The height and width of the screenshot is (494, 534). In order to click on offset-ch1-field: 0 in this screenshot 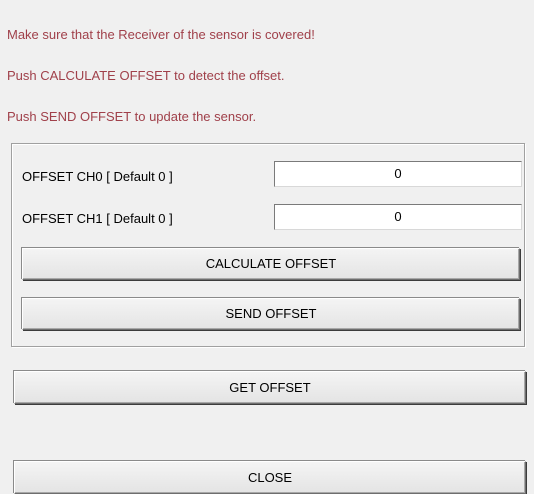, I will do `click(398, 217)`.